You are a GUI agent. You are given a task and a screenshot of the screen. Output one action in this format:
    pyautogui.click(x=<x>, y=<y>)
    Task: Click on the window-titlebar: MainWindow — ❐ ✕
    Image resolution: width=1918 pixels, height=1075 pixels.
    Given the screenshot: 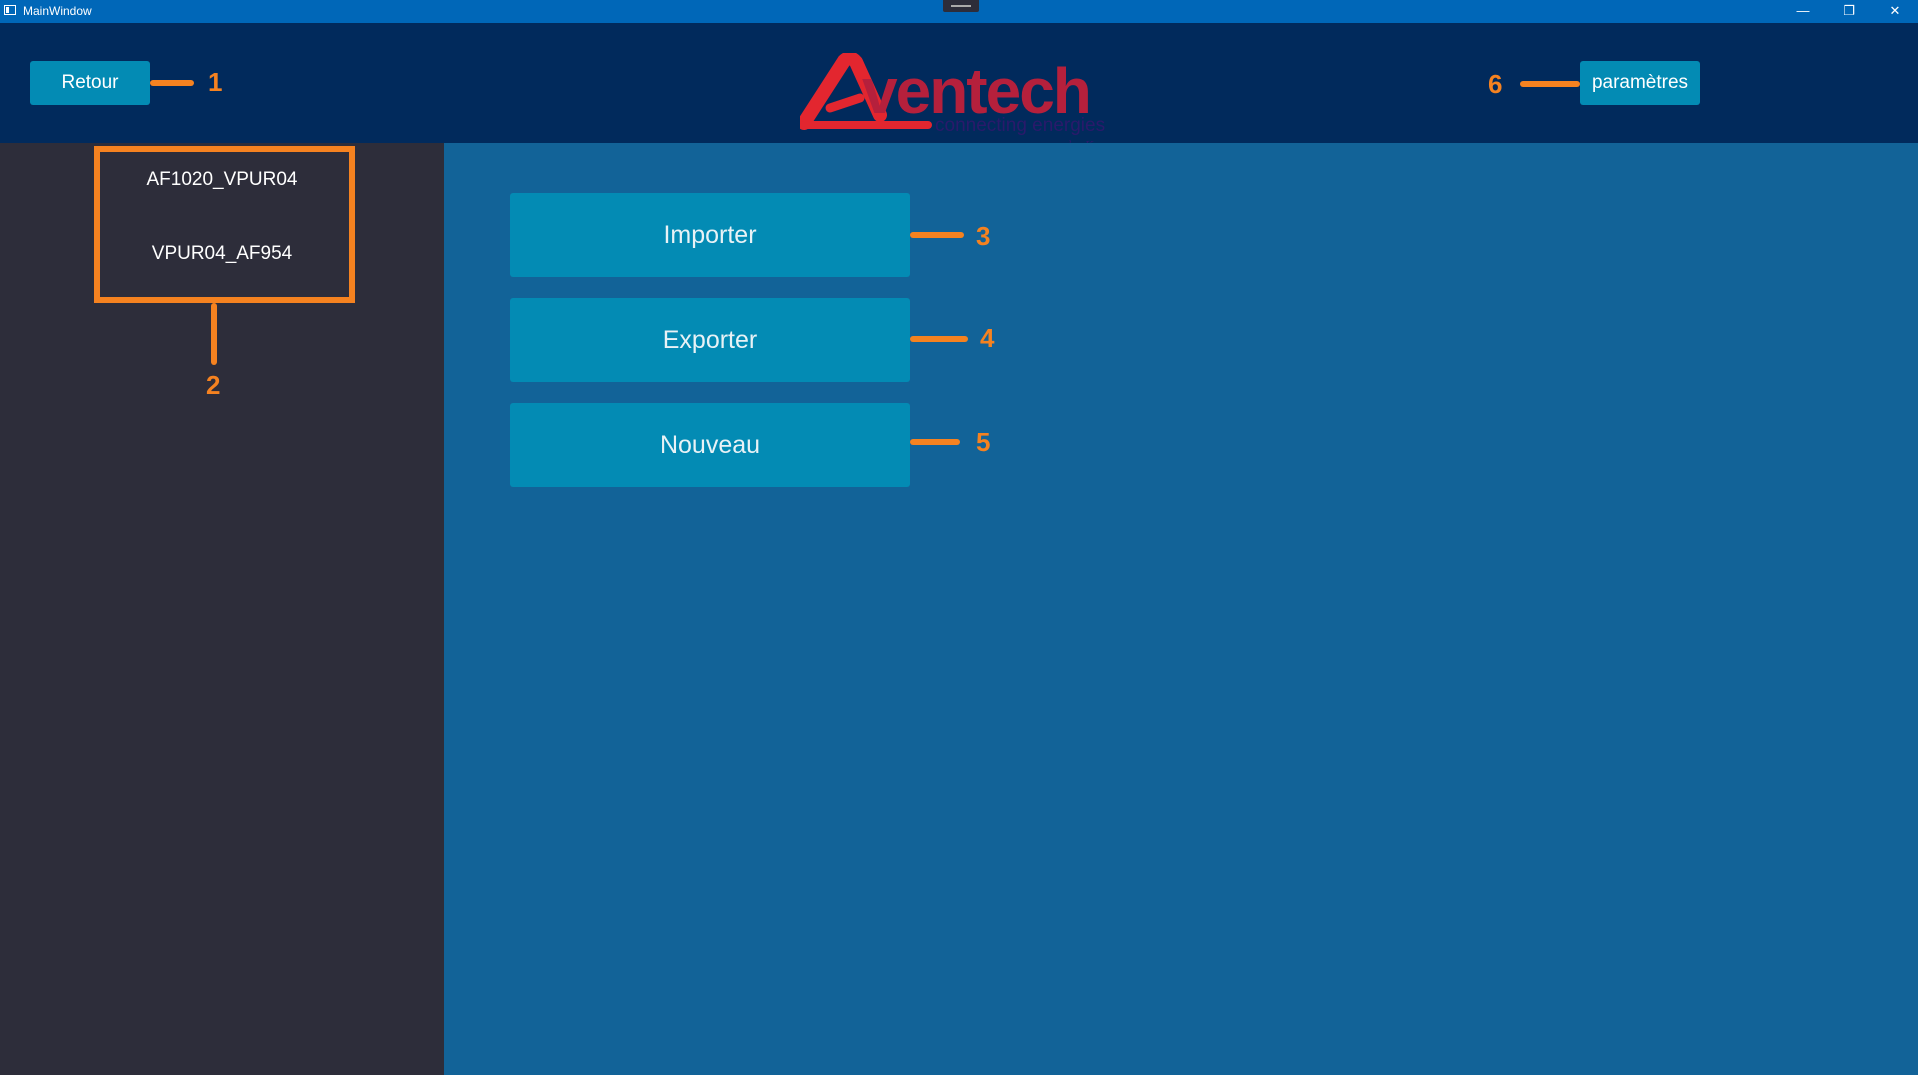 What is the action you would take?
    pyautogui.click(x=959, y=11)
    